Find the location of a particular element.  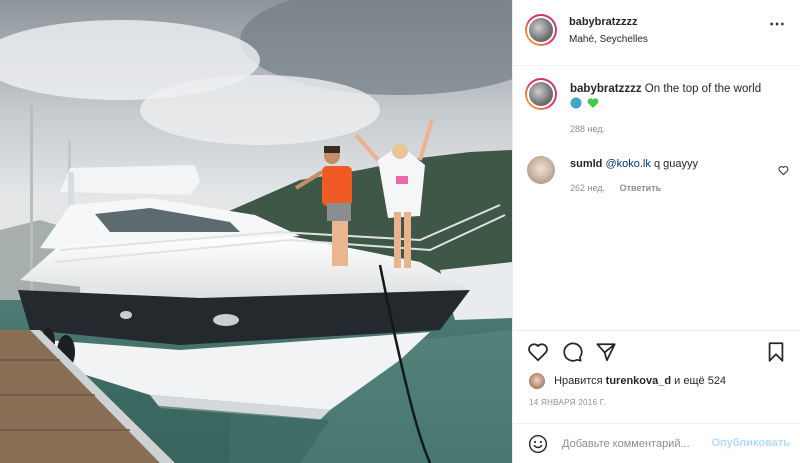

caption-username: babybratzzzz is located at coordinates (606, 89).